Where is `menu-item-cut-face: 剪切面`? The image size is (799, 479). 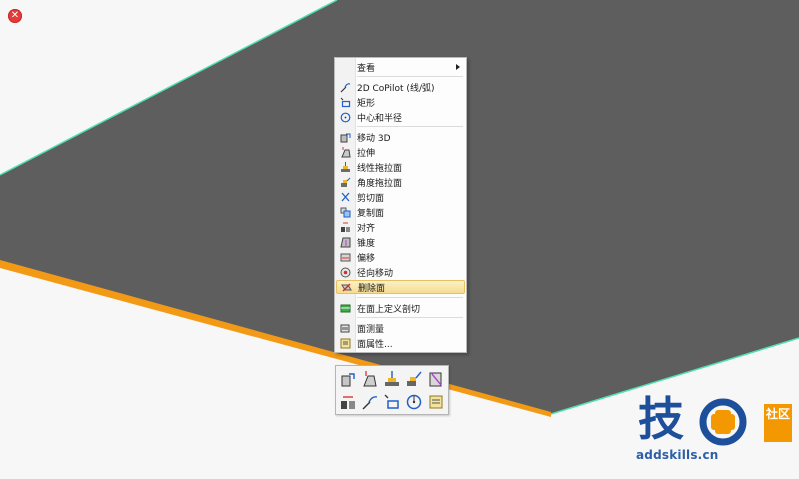
menu-item-cut-face: 剪切面 is located at coordinates (400, 197).